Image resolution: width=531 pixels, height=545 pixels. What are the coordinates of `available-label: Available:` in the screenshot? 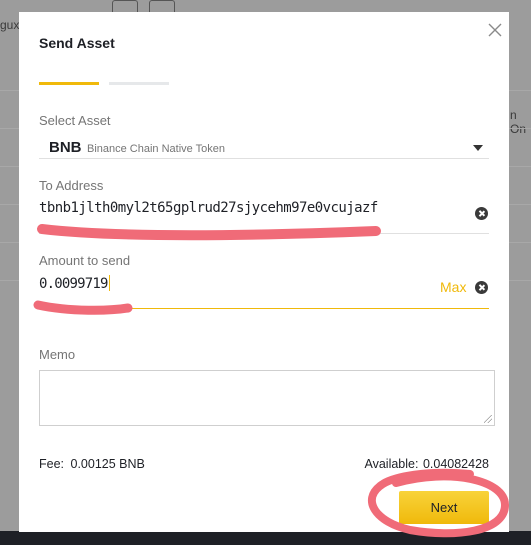 It's located at (391, 464).